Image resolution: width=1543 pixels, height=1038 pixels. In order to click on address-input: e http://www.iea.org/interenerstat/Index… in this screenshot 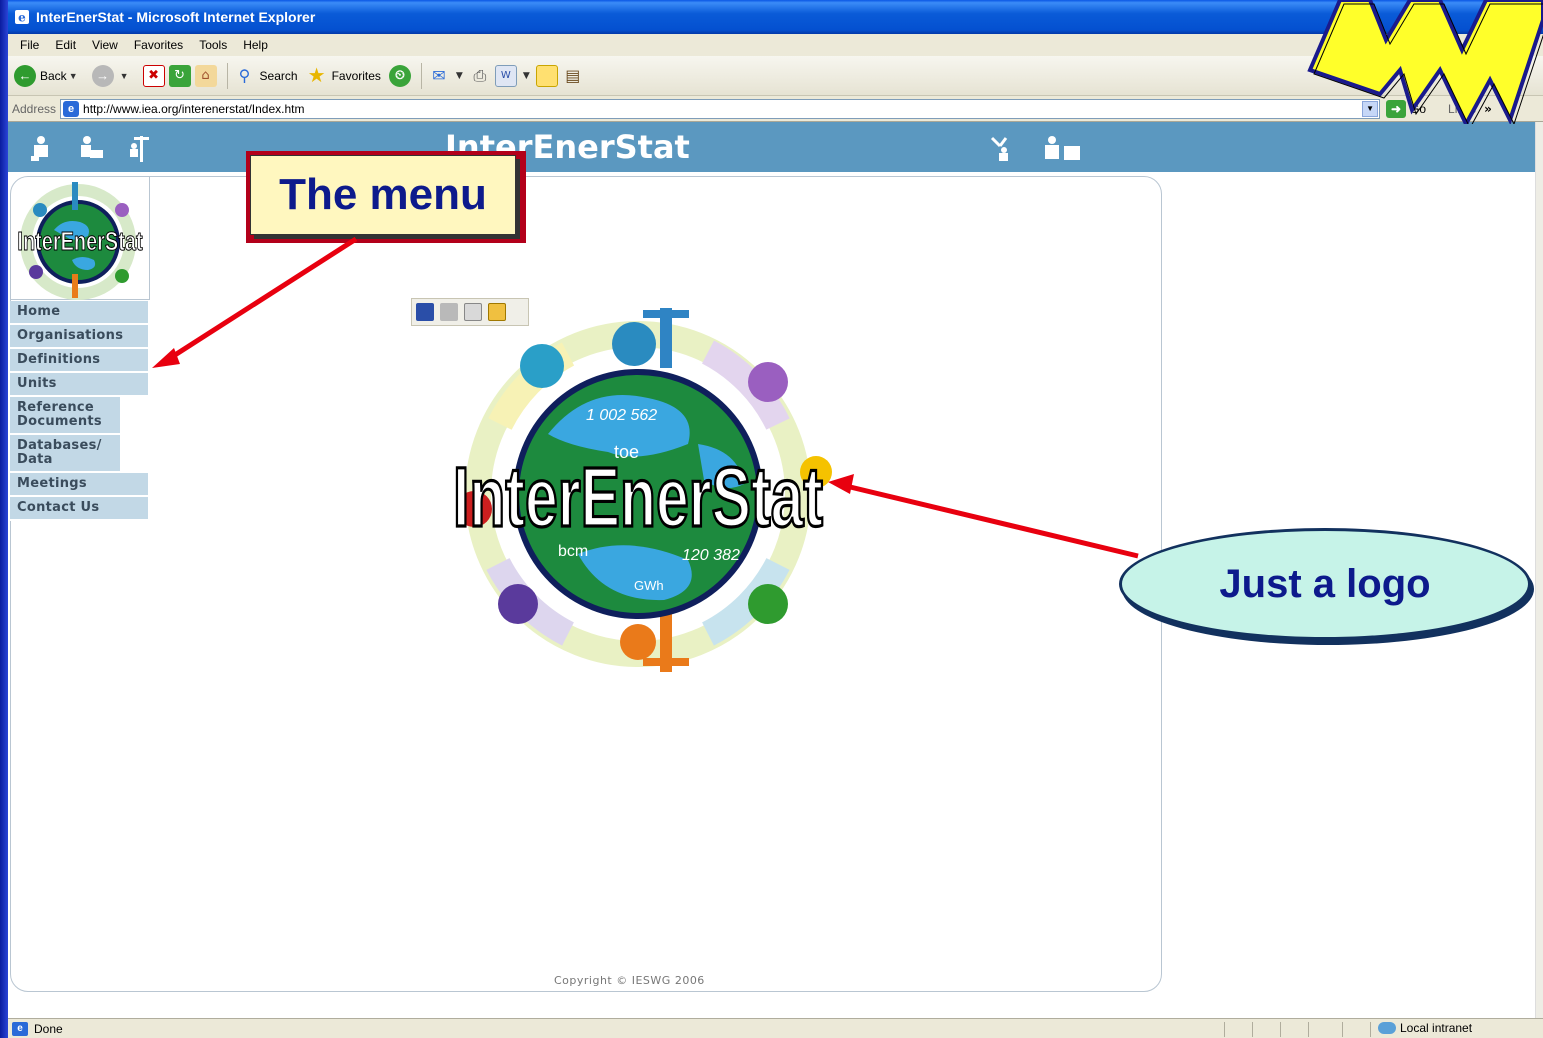, I will do `click(720, 108)`.